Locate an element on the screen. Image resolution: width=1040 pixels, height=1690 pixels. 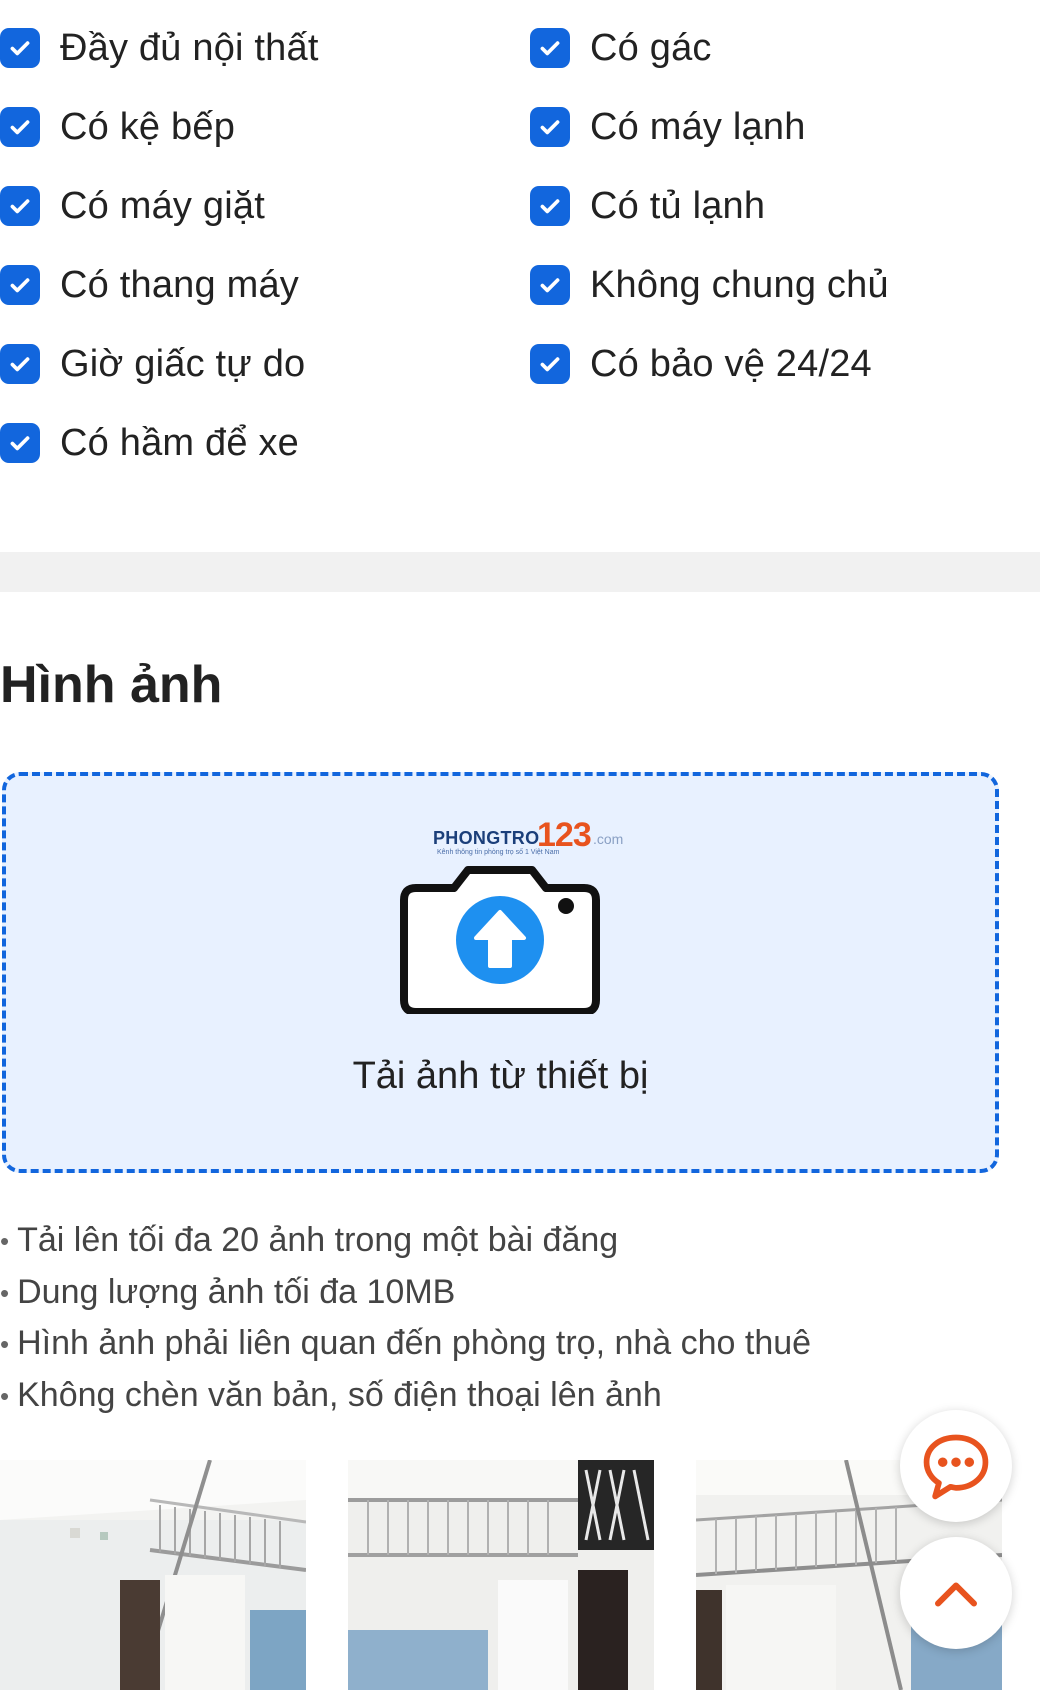
amenity-elevator: Có thang máy is located at coordinates (149, 285).